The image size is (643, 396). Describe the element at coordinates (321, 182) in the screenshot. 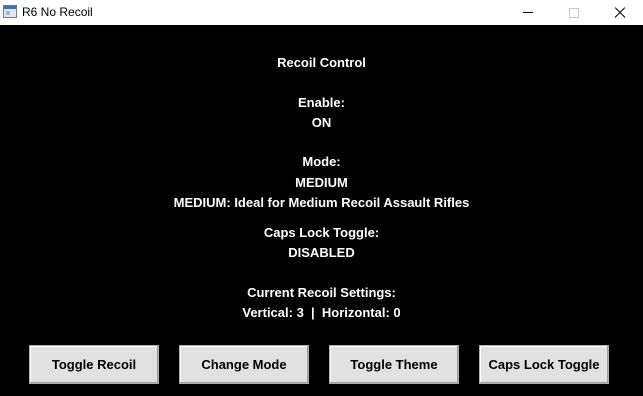

I see `mode-value: MEDIUM` at that location.